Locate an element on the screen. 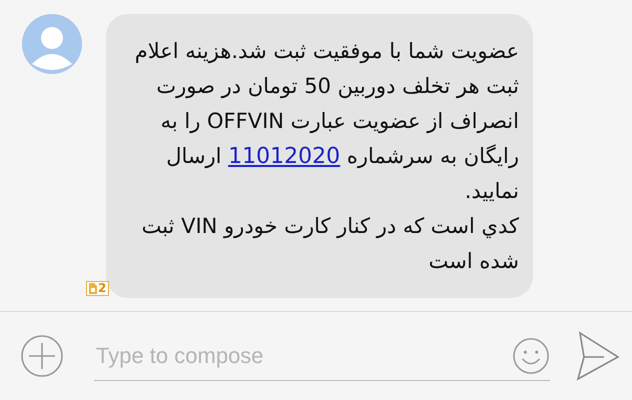  avatar-icon is located at coordinates (52, 44).